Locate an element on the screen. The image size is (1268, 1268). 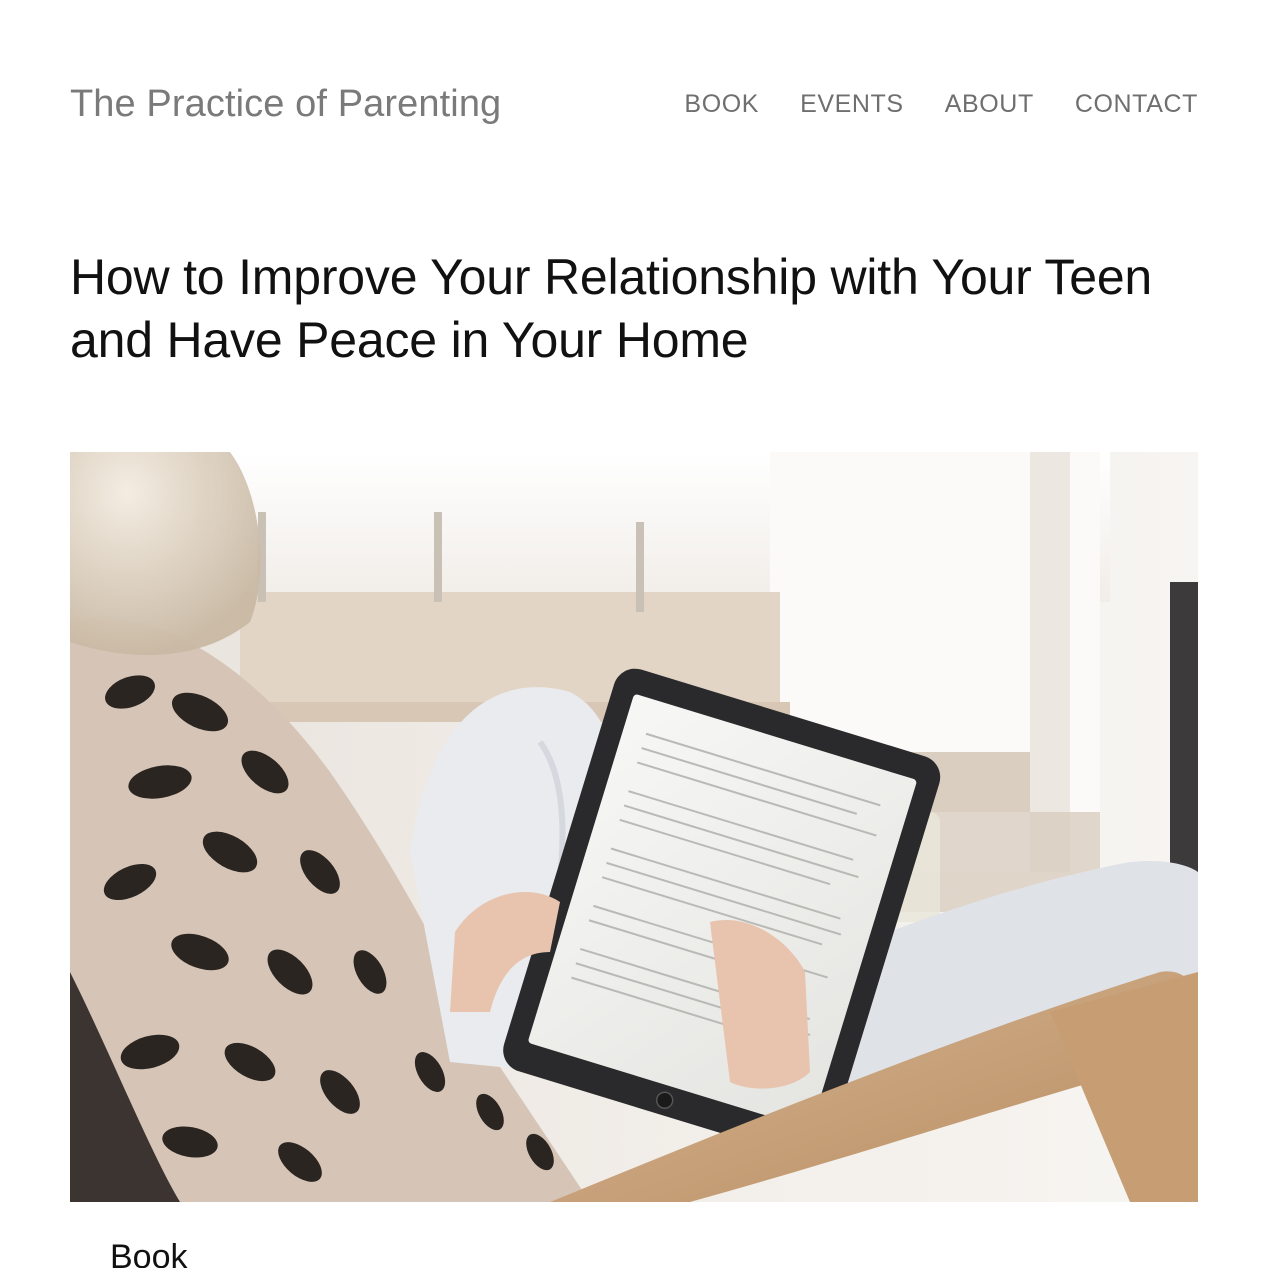
nav-item-contact: CONTACT is located at coordinates (1136, 104).